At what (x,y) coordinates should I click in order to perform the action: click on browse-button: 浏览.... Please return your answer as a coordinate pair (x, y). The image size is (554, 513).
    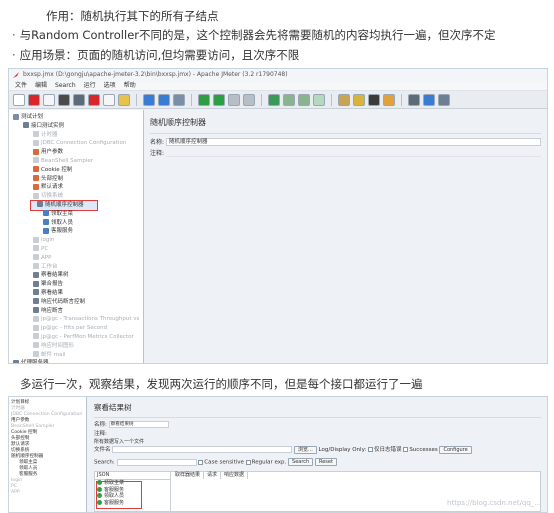
    Looking at the image, I should click on (305, 449).